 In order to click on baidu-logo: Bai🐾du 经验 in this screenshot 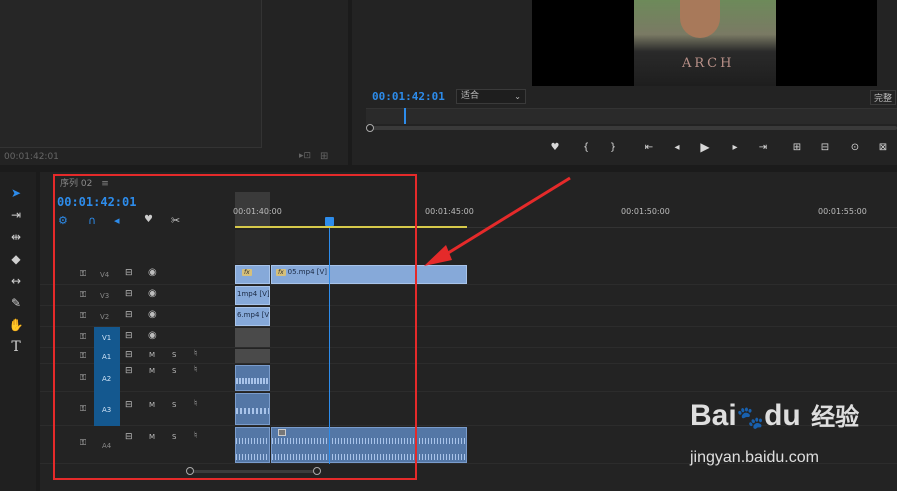, I will do `click(774, 415)`.